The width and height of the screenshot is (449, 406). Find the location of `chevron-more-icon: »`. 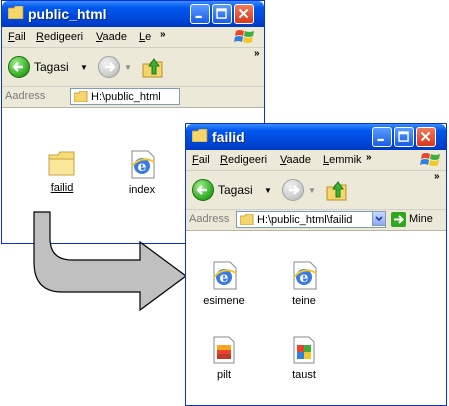

chevron-more-icon: » is located at coordinates (369, 157).